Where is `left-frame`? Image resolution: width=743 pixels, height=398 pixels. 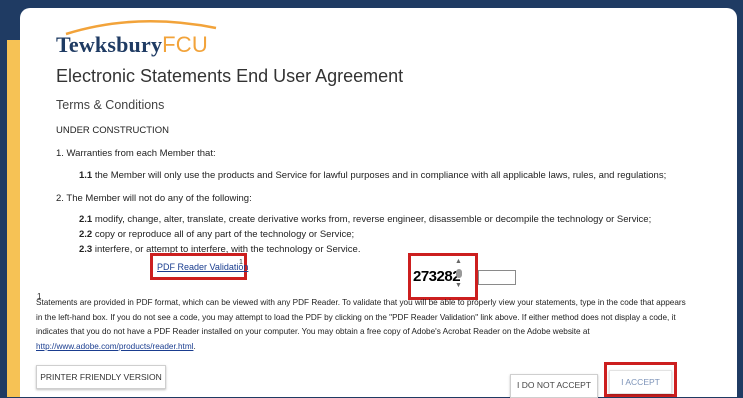
left-frame is located at coordinates (11, 198).